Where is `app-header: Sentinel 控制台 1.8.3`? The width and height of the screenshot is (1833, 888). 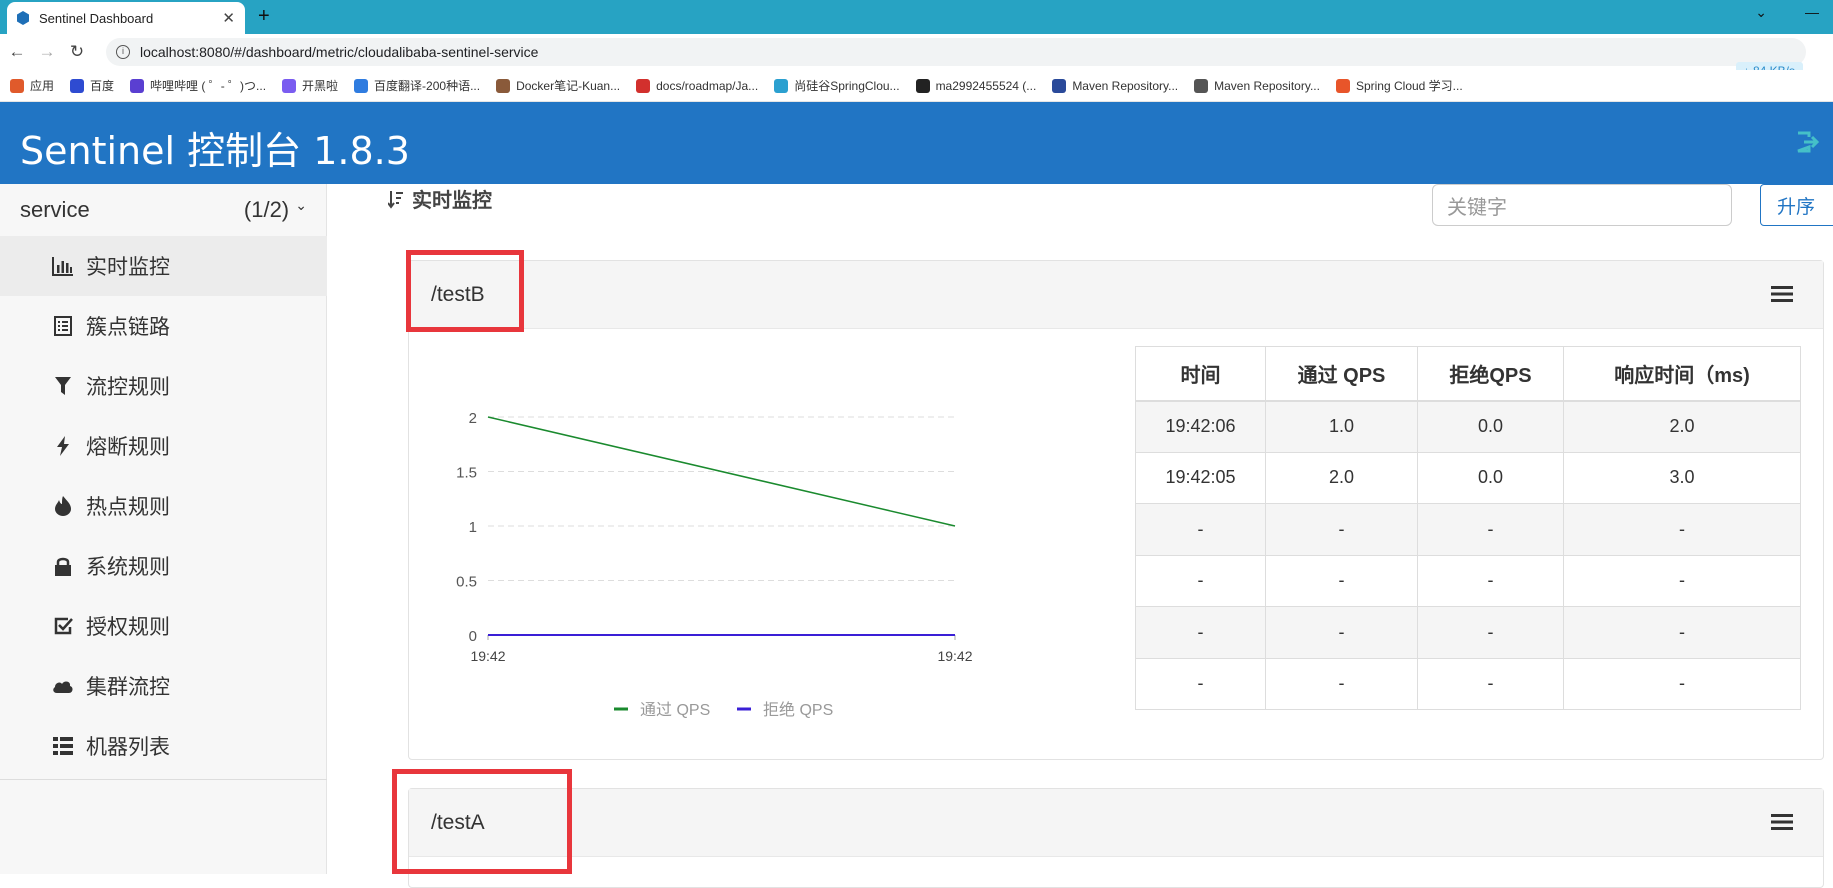 app-header: Sentinel 控制台 1.8.3 is located at coordinates (916, 143).